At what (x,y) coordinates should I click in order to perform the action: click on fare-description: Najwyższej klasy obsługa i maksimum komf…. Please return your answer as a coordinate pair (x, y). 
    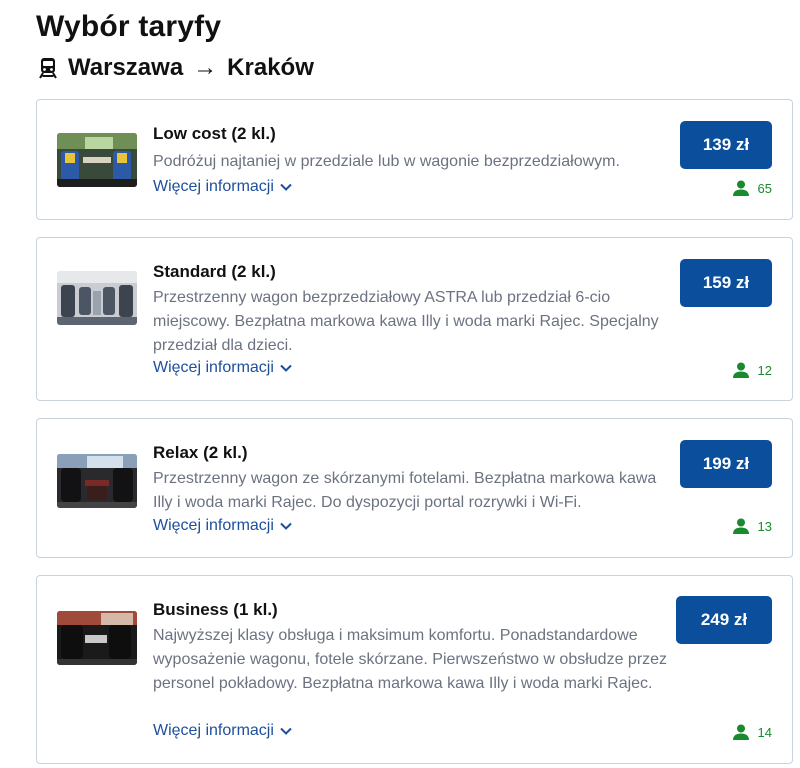
    Looking at the image, I should click on (410, 659).